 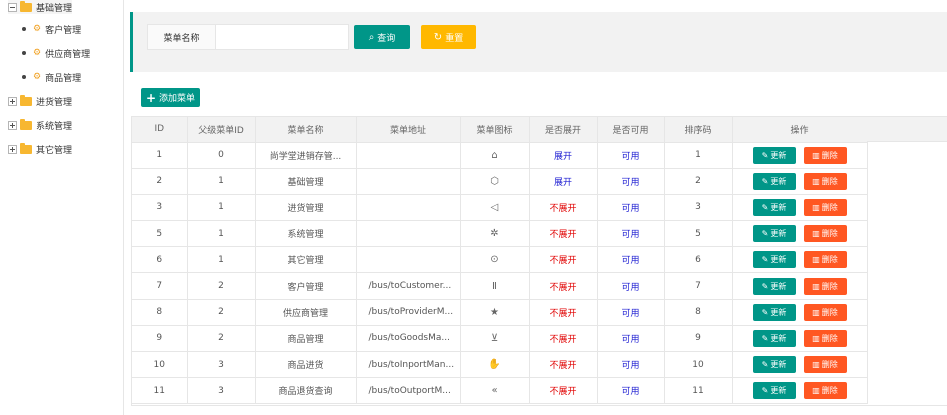 I want to click on tree-leaf-customer: ⚙ 客户管理, so click(x=51, y=29).